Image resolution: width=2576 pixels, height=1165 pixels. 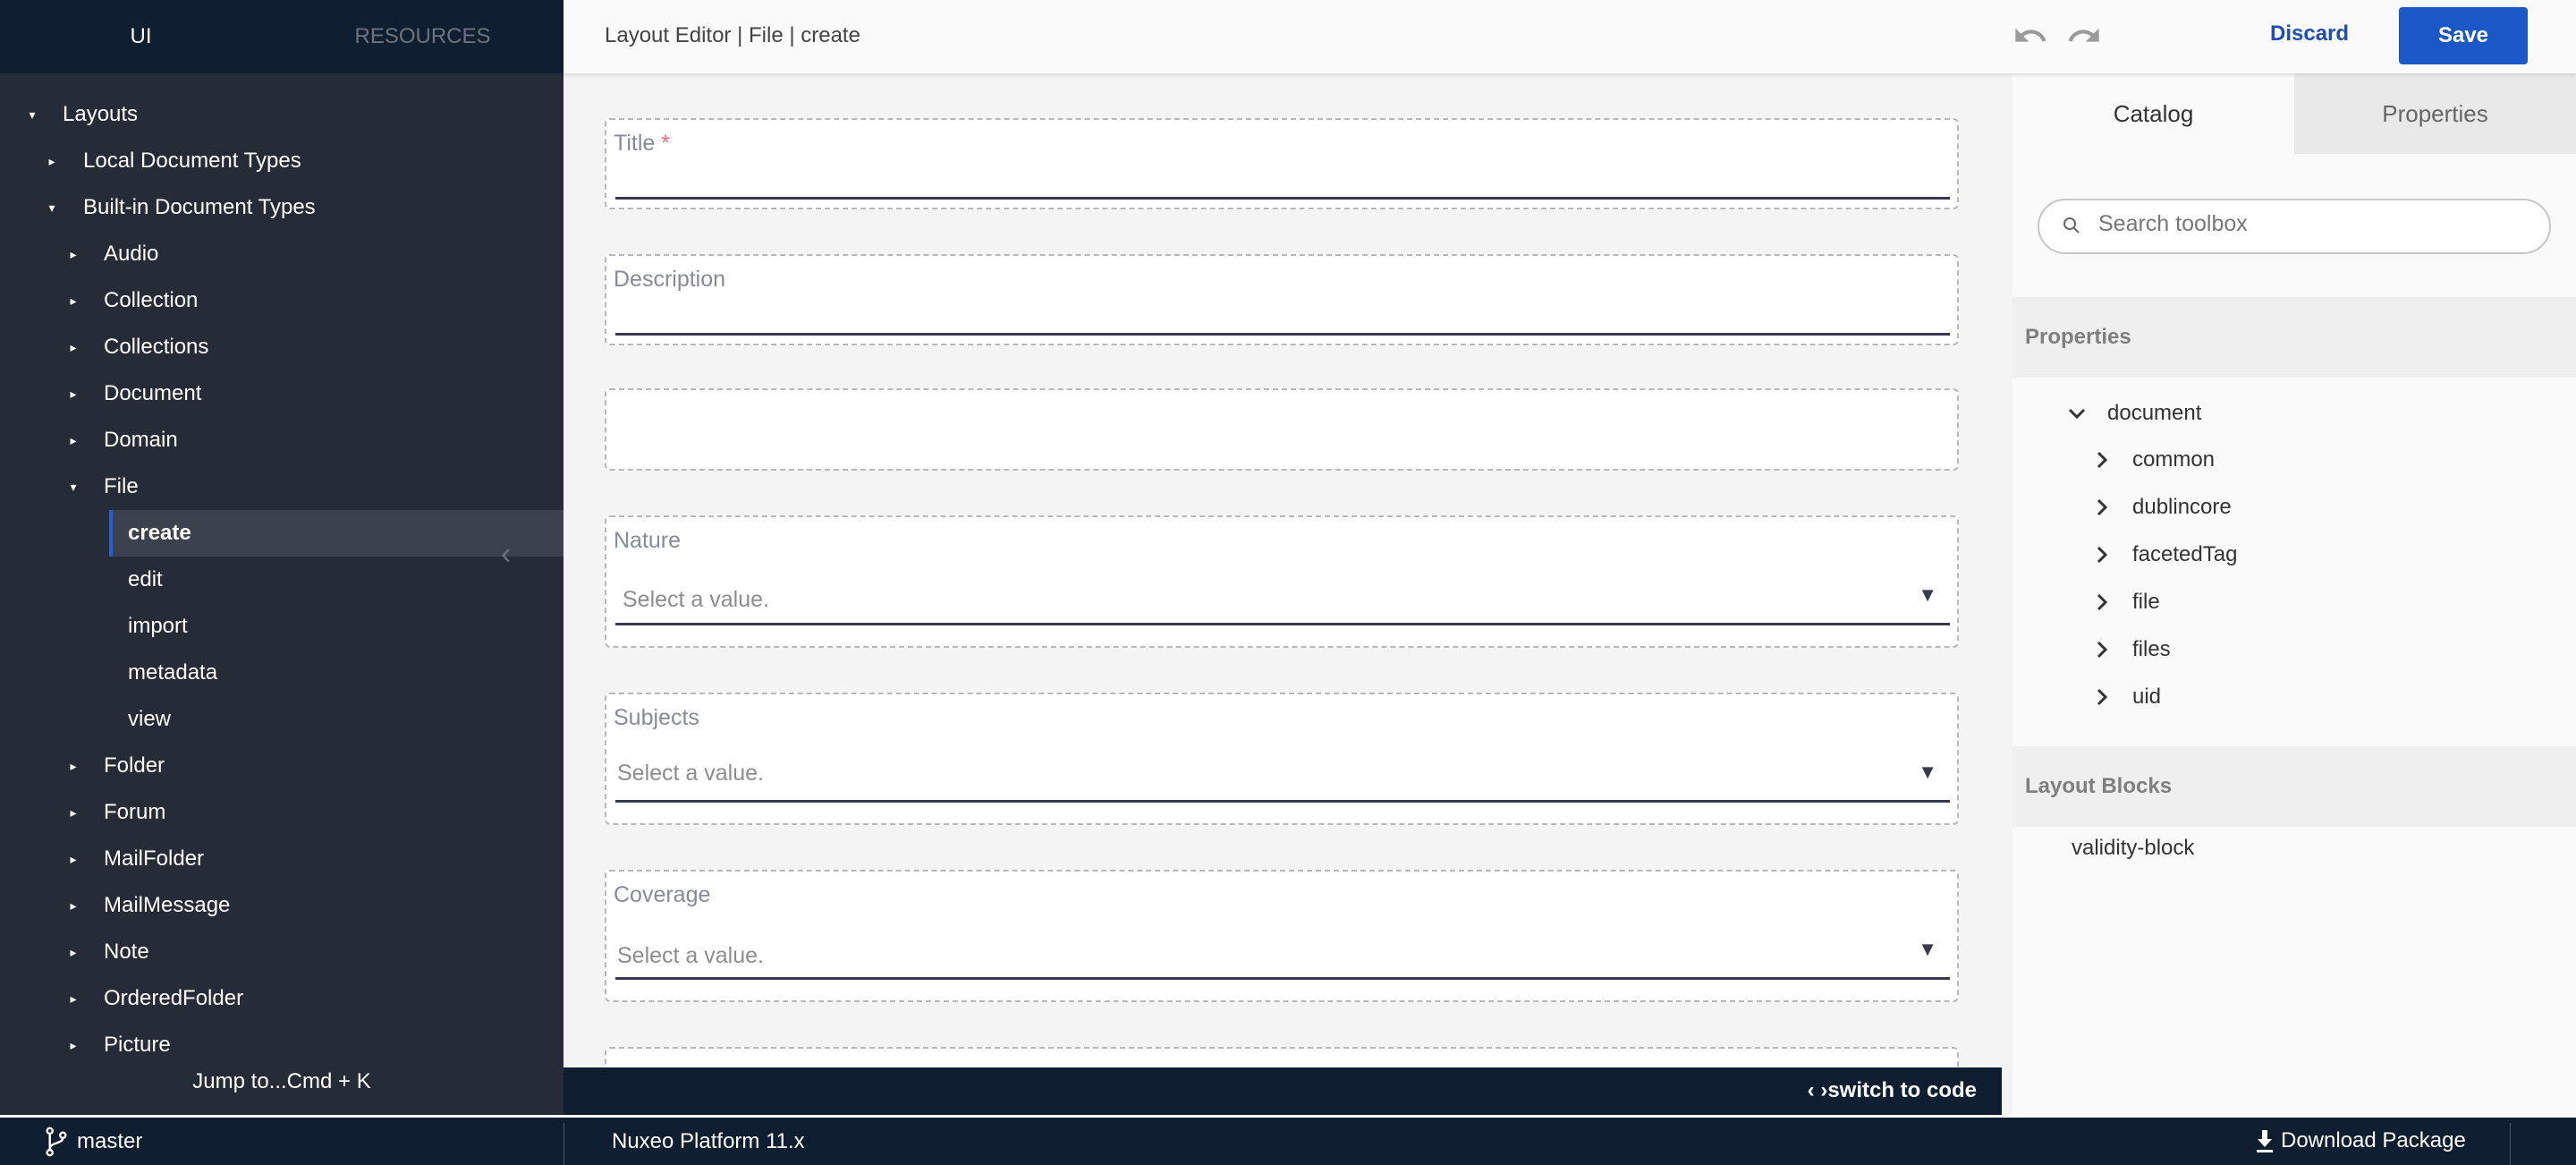 What do you see at coordinates (2133, 848) in the screenshot?
I see `layout-block-item: validity-block` at bounding box center [2133, 848].